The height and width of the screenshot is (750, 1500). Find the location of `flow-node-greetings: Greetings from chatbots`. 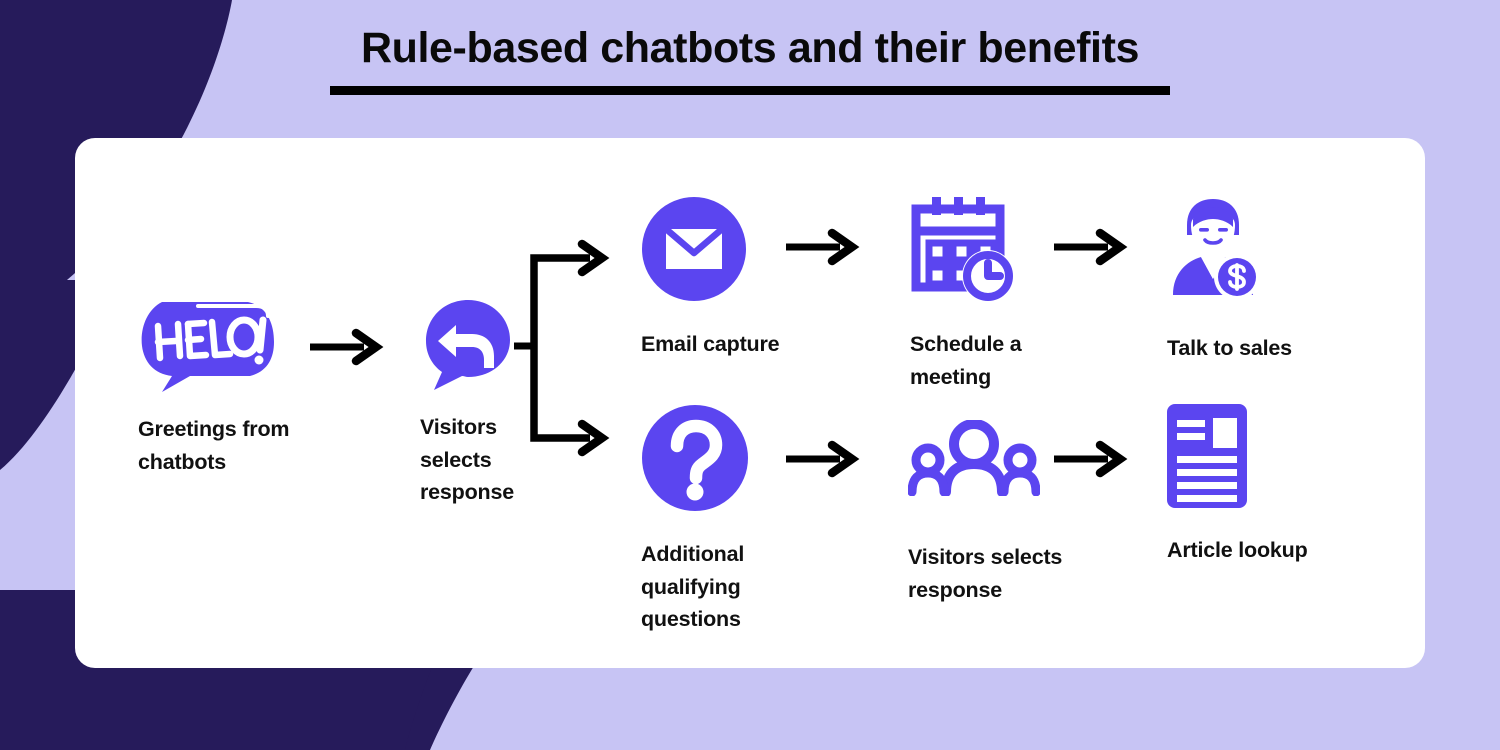

flow-node-greetings: Greetings from chatbots is located at coordinates (228, 387).